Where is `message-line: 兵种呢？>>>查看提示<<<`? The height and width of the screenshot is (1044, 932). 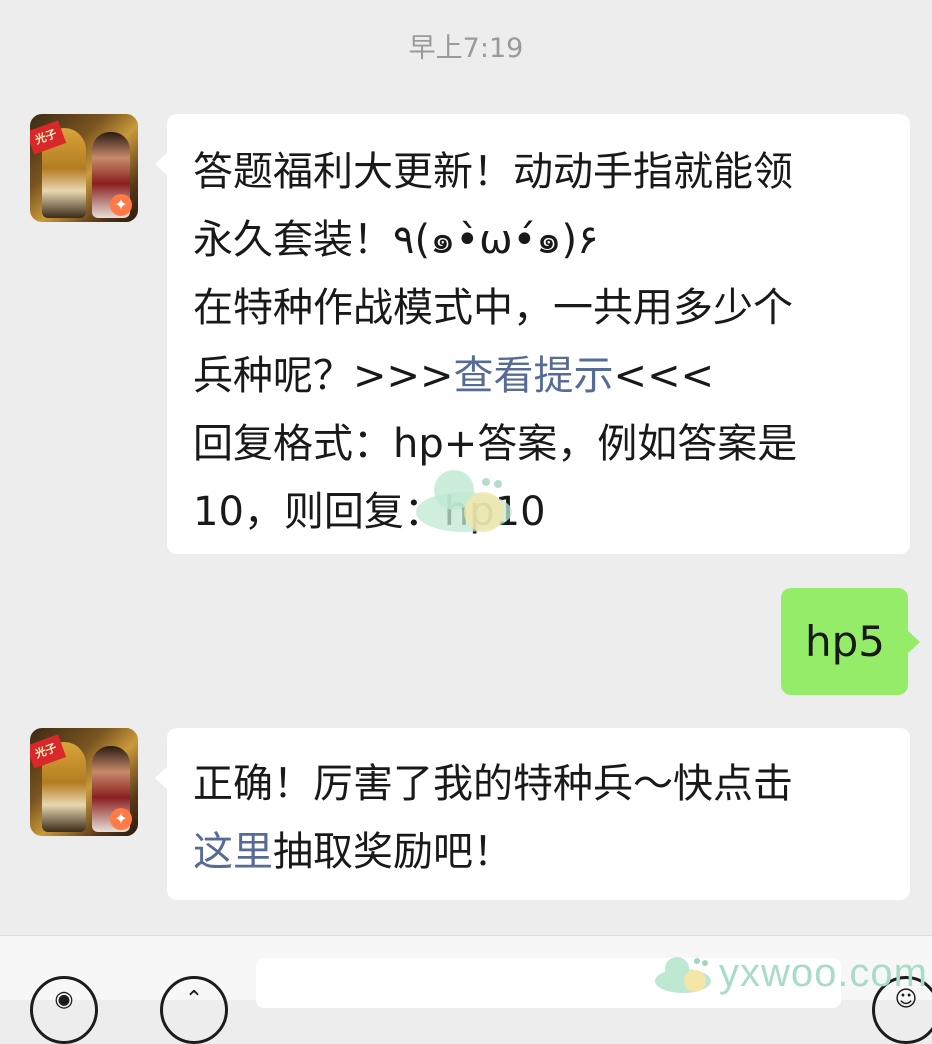 message-line: 兵种呢？>>>查看提示<<< is located at coordinates (538, 376).